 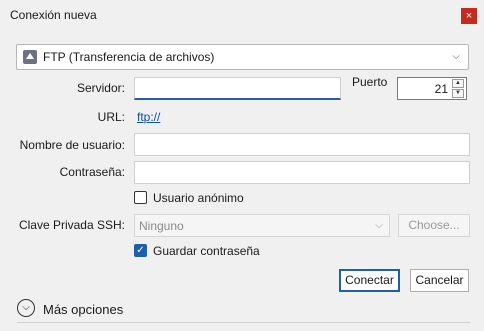 What do you see at coordinates (206, 251) in the screenshot?
I see `save-password-label: Guardar contraseña` at bounding box center [206, 251].